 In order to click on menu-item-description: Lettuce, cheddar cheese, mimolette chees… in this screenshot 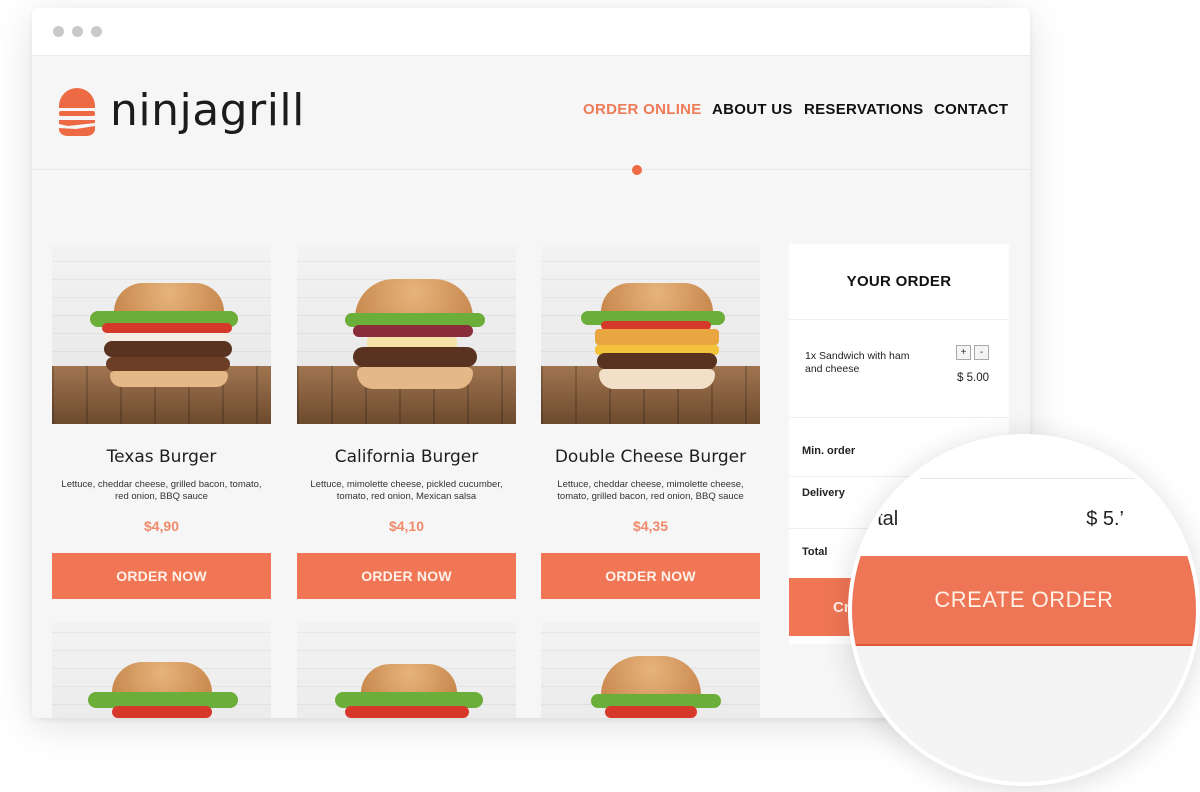, I will do `click(650, 490)`.